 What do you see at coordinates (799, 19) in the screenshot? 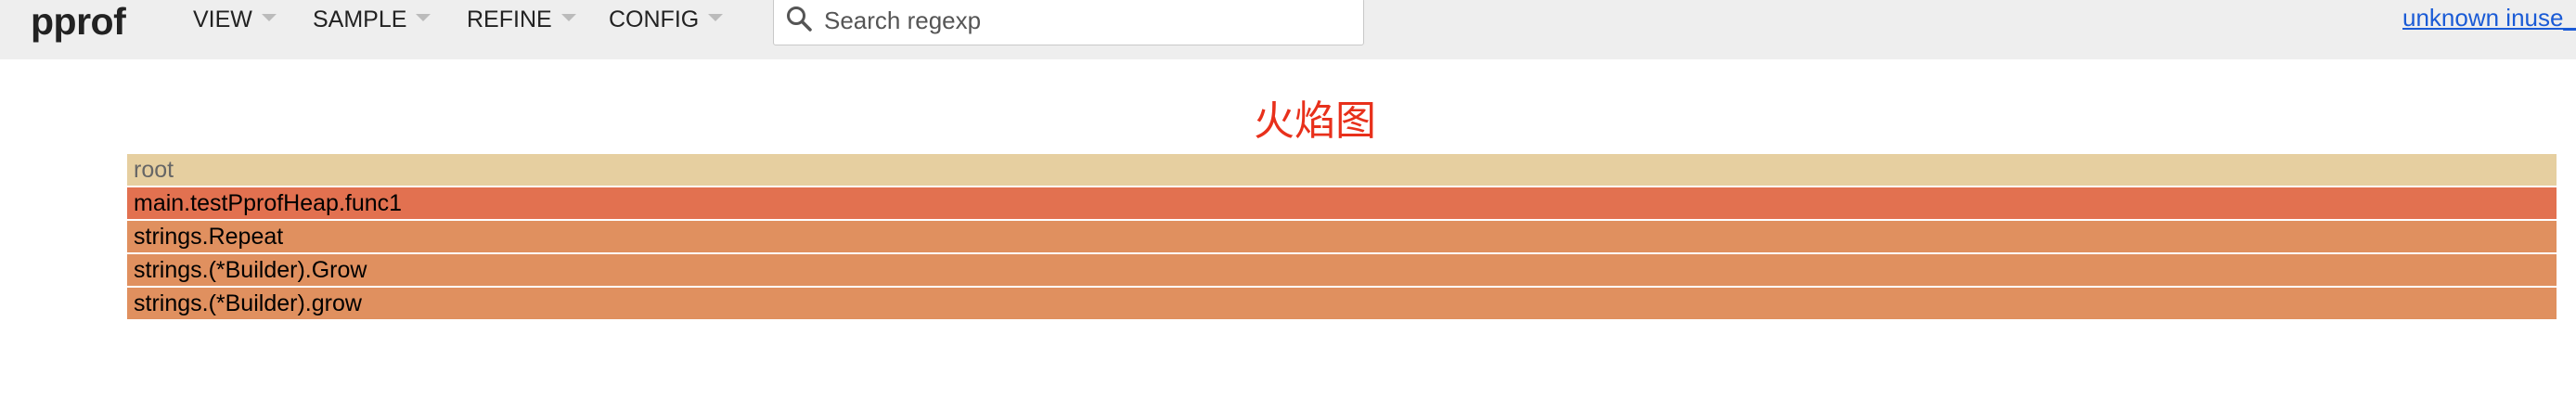
I see `search-icon` at bounding box center [799, 19].